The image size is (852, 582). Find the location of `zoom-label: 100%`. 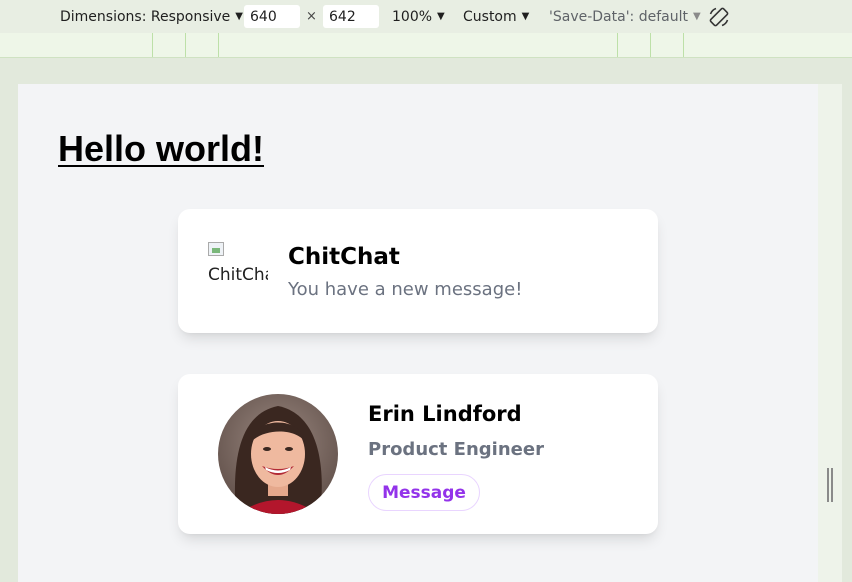

zoom-label: 100% is located at coordinates (412, 16).